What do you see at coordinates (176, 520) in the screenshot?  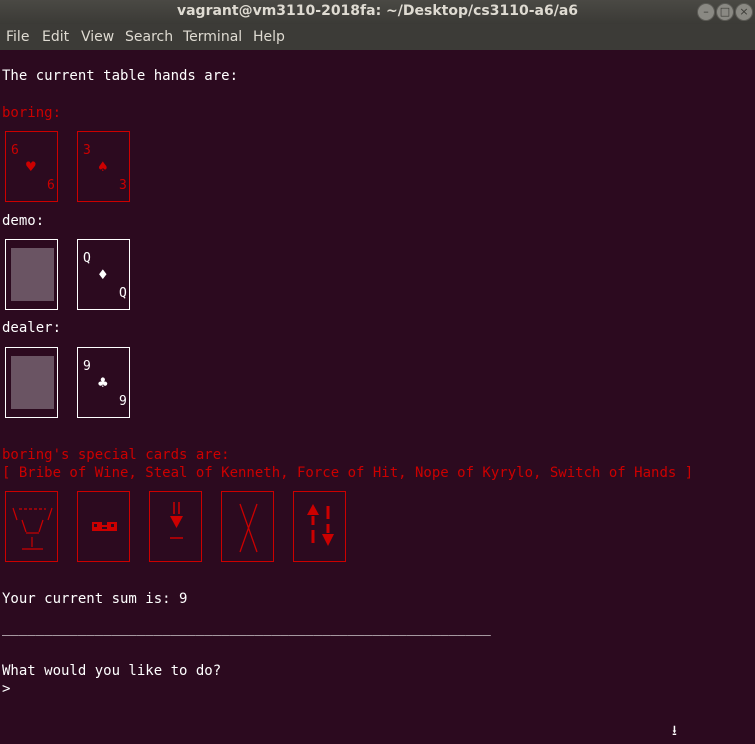 I see `down-arrow-icon` at bounding box center [176, 520].